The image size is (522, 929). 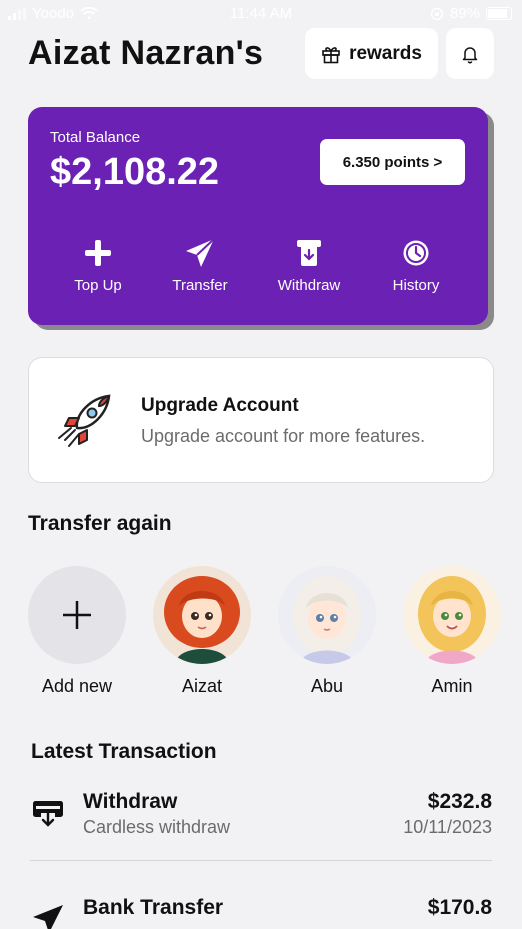 I want to click on top-up-label: Top Up, so click(x=98, y=285).